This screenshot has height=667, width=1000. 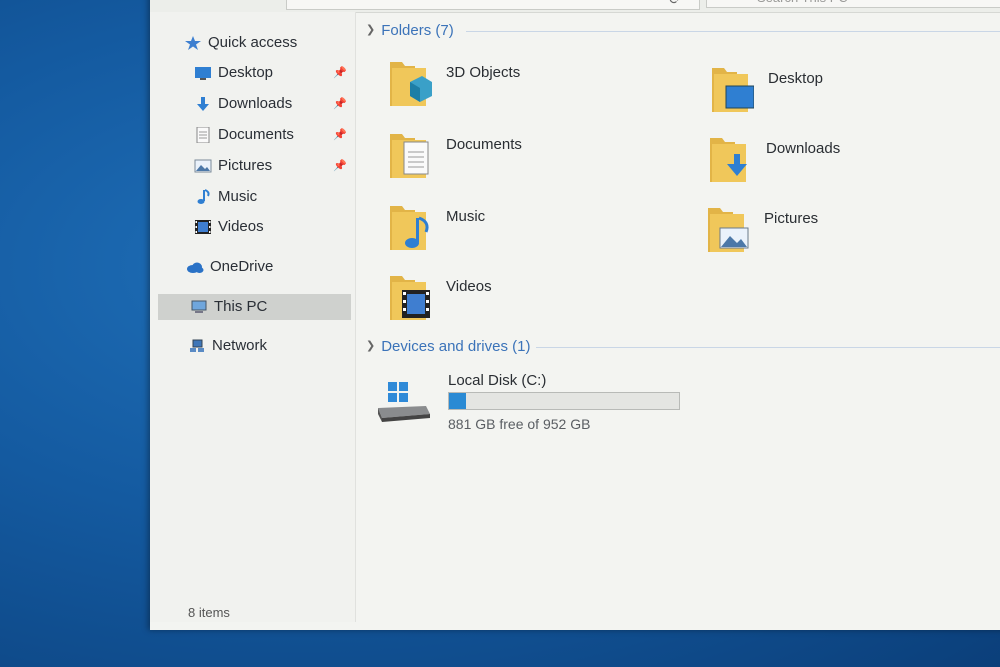 I want to click on nav-label: This PC, so click(x=241, y=306).